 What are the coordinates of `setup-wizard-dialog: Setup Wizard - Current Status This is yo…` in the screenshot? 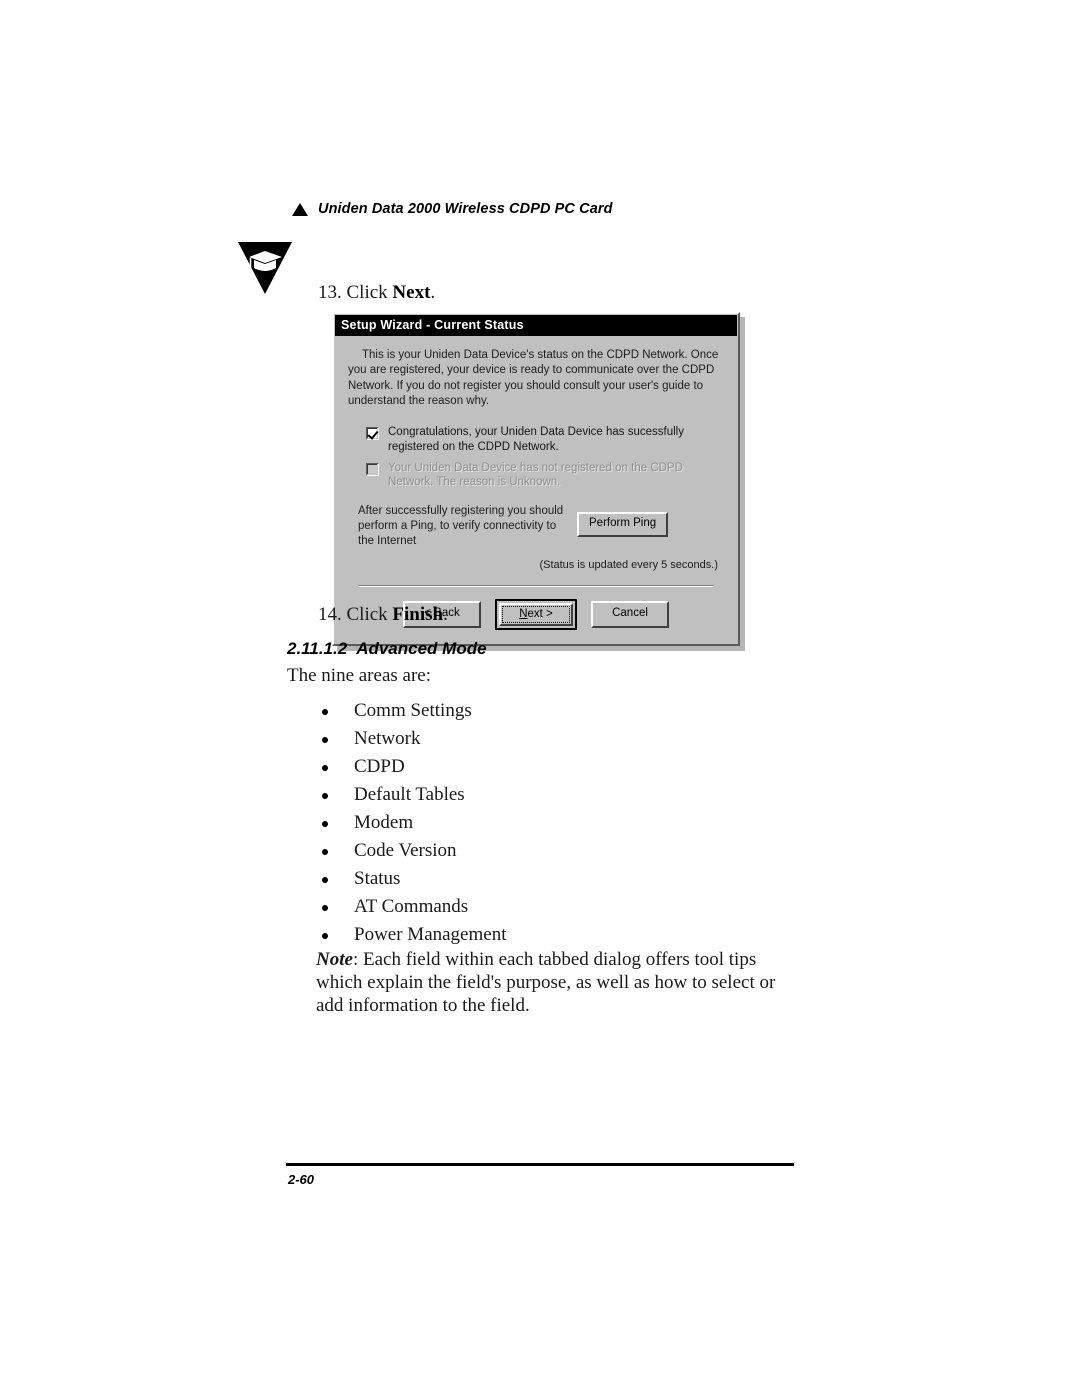 It's located at (536, 479).